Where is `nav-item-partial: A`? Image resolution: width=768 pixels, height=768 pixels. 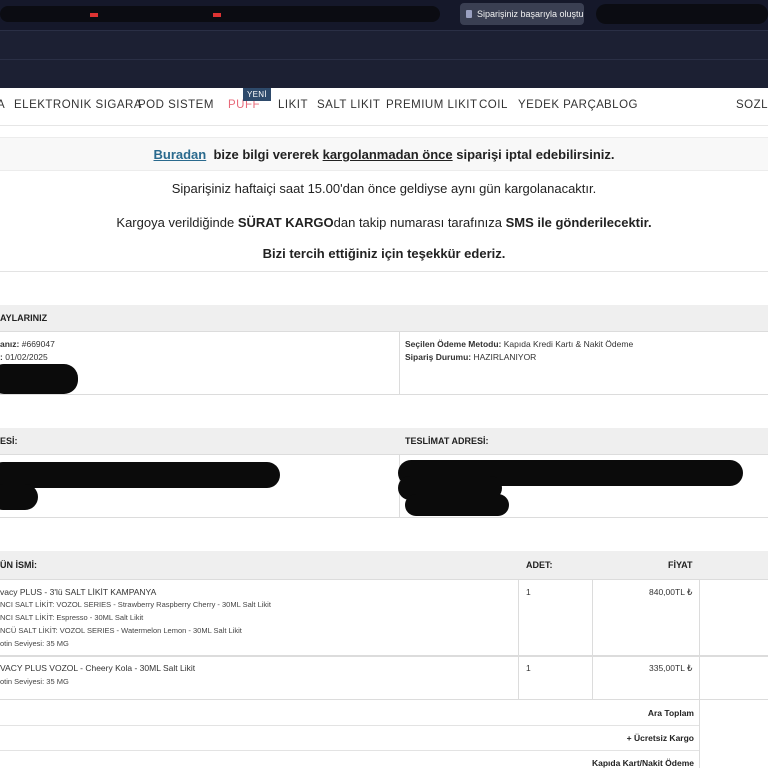
nav-item-partial: A is located at coordinates (2, 105).